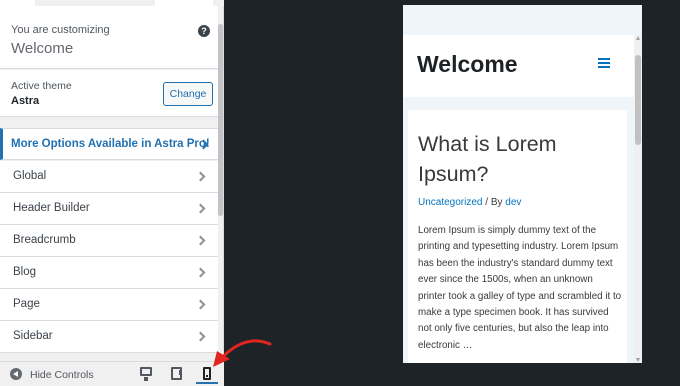 This screenshot has height=386, width=680. I want to click on post-author-link: dev, so click(513, 202).